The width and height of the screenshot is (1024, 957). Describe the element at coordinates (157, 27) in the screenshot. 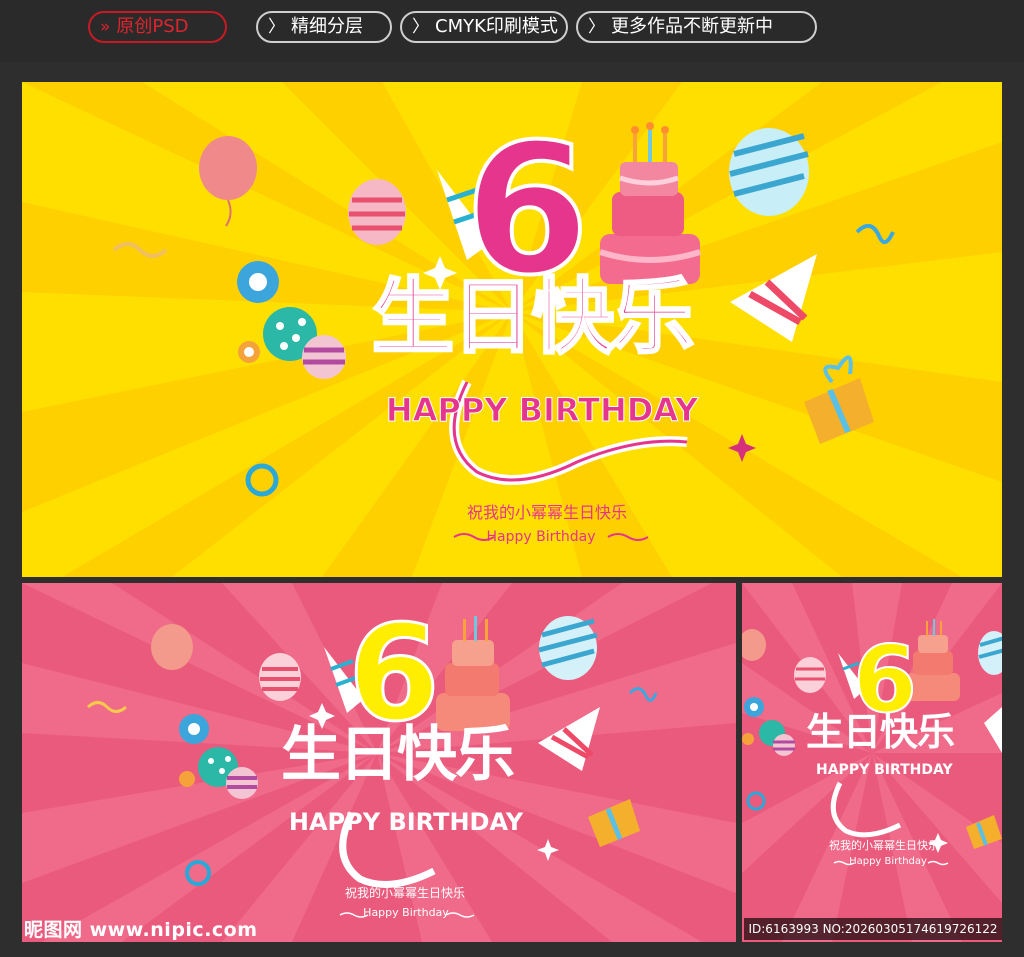

I see `badge-original-psd: » 原创PSD` at that location.